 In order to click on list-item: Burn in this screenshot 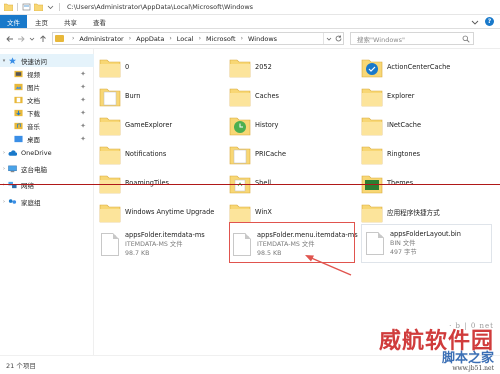, I will do `click(119, 95)`.